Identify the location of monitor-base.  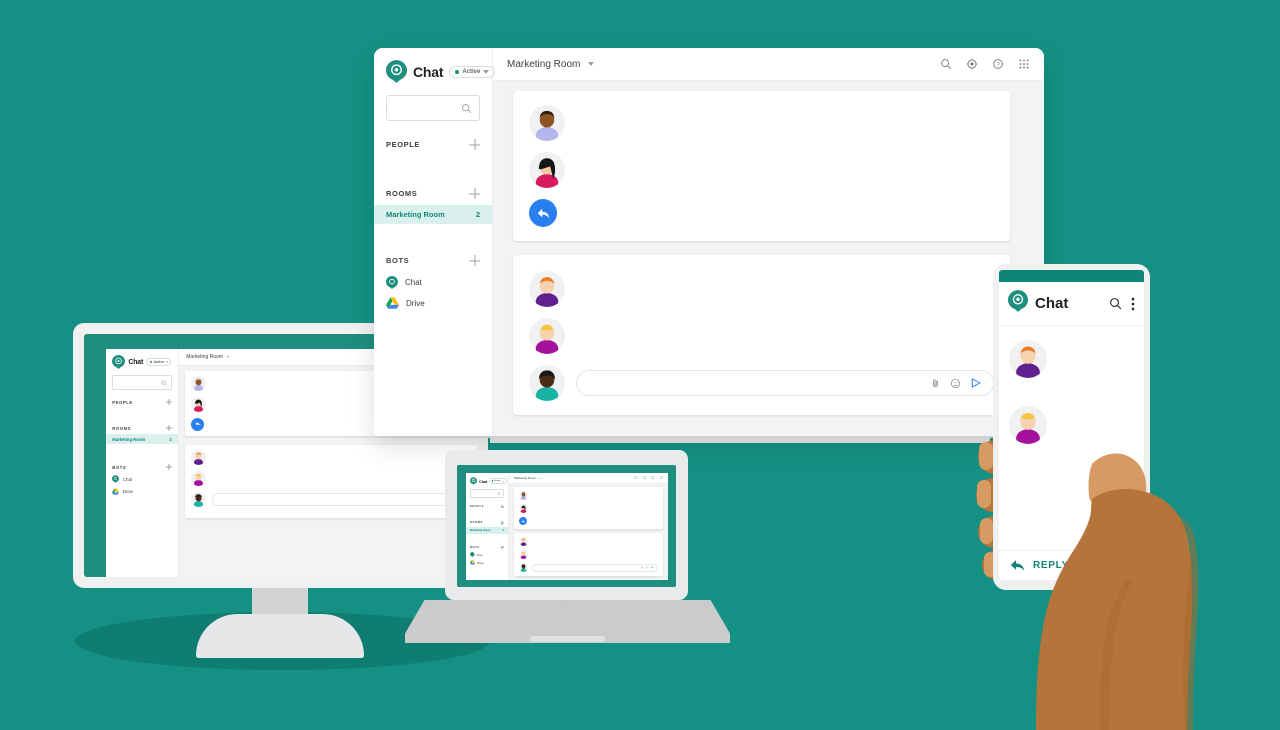
(280, 636).